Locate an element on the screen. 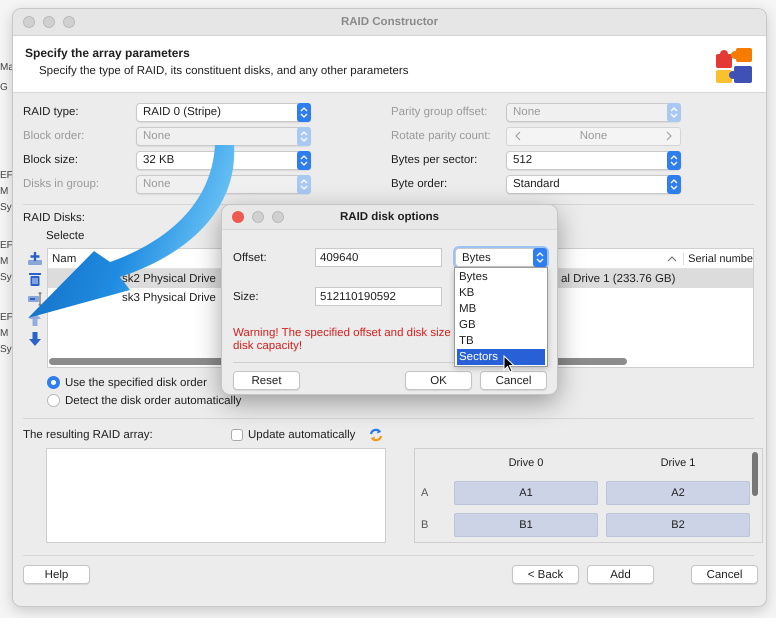 This screenshot has height=618, width=776. disk-name: sk2 Physical Drive is located at coordinates (169, 278).